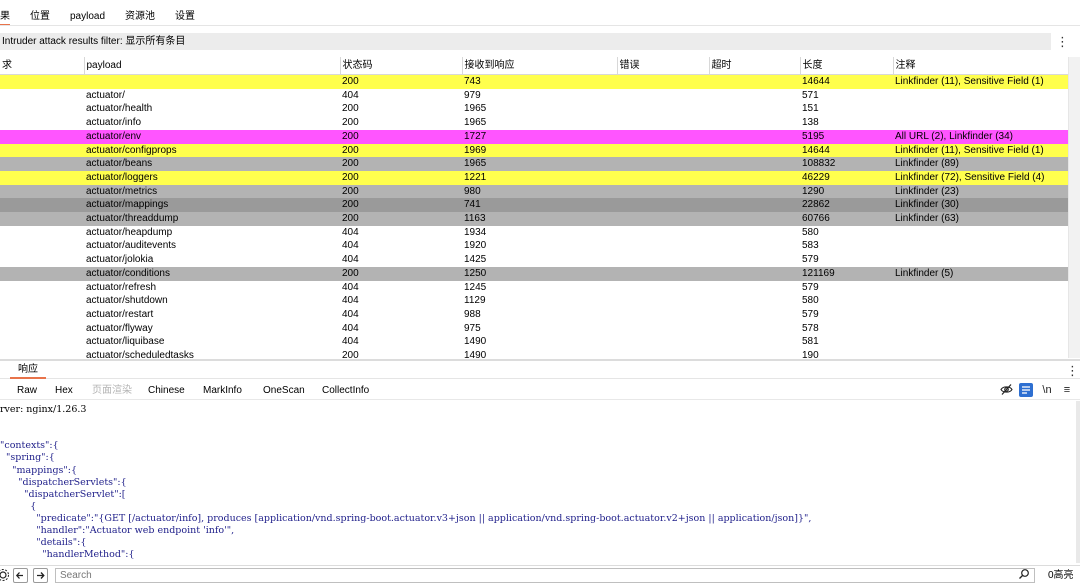  I want to click on panel-splitter, so click(540, 360).